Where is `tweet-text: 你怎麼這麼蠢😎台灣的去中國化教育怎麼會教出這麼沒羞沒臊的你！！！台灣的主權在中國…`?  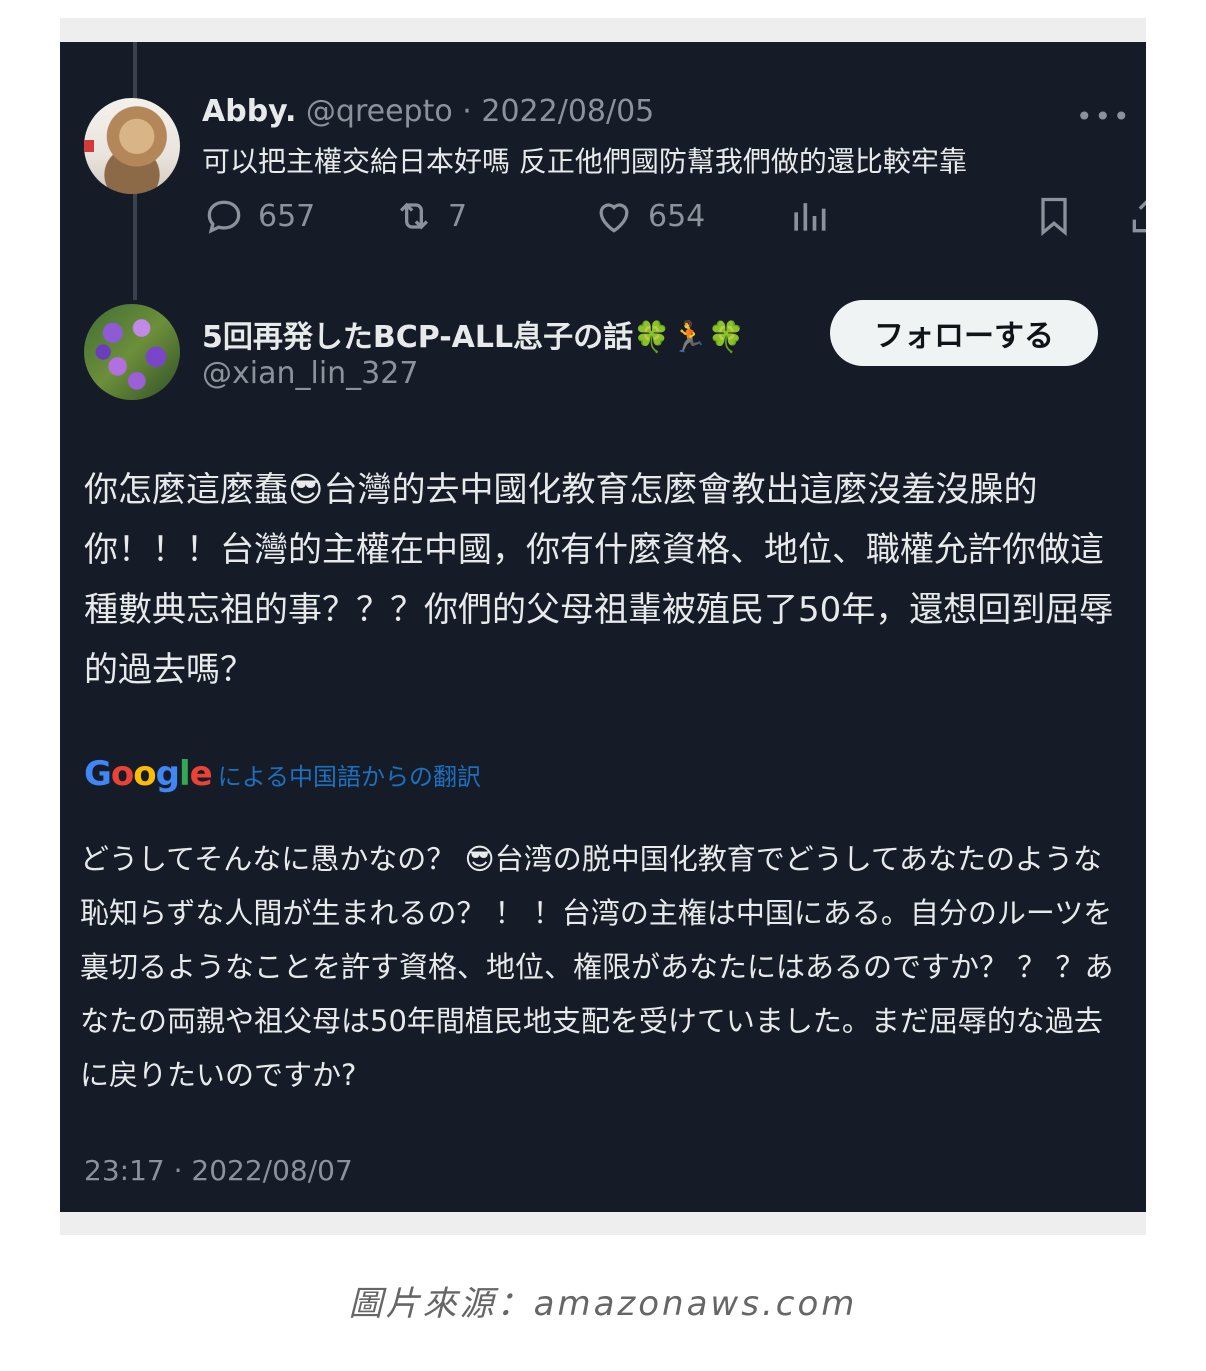 tweet-text: 你怎麼這麼蠢😎台灣的去中國化教育怎麼會教出這麼沒羞沒臊的你！！！台灣的主權在中國… is located at coordinates (599, 580).